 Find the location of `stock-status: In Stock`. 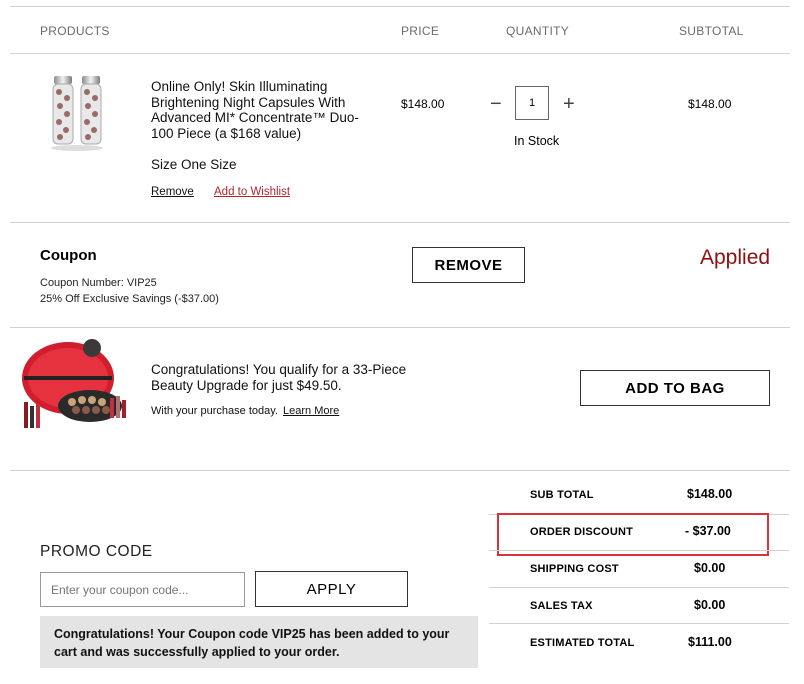

stock-status: In Stock is located at coordinates (537, 141).